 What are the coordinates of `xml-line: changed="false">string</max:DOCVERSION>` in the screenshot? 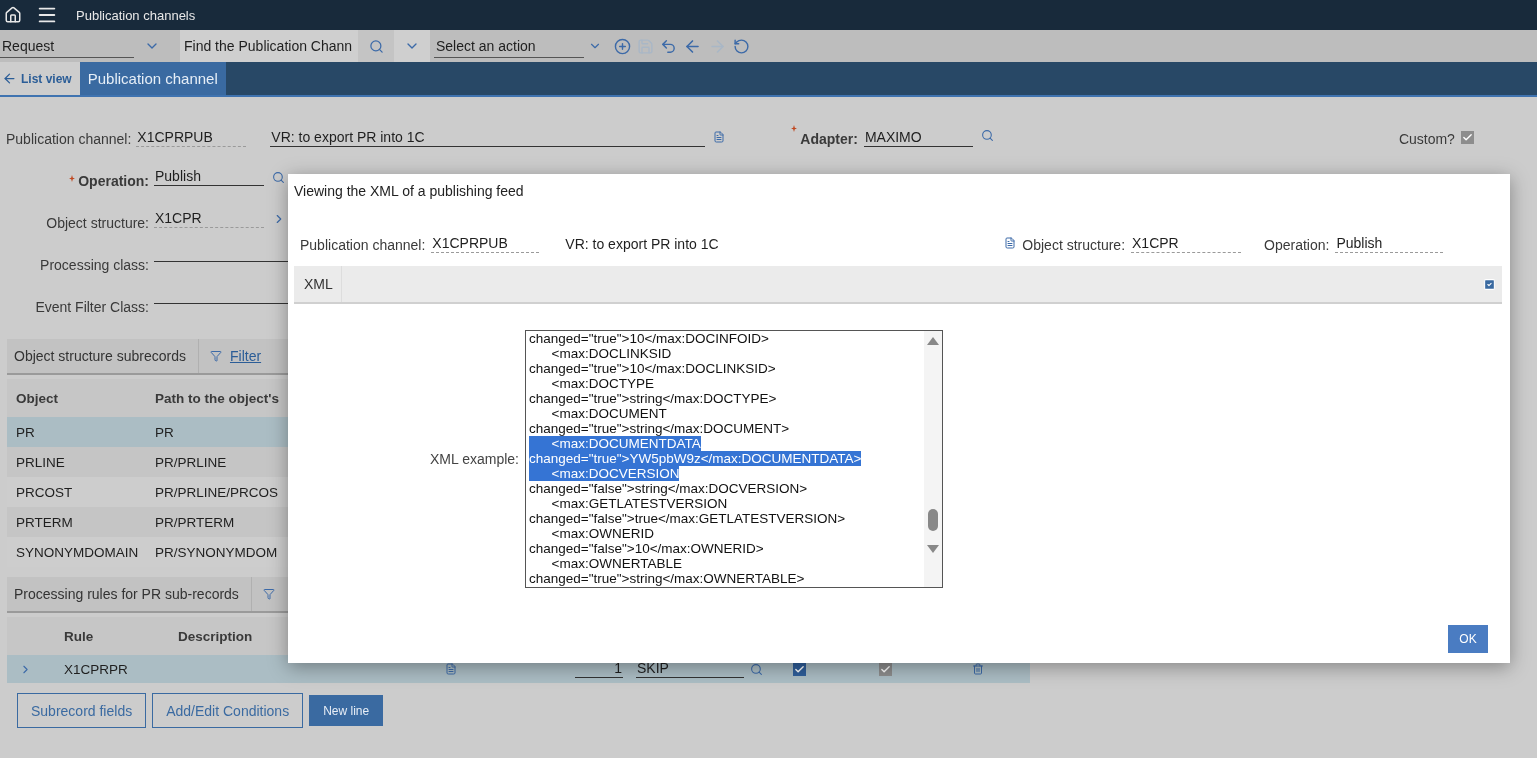 It's located at (668, 488).